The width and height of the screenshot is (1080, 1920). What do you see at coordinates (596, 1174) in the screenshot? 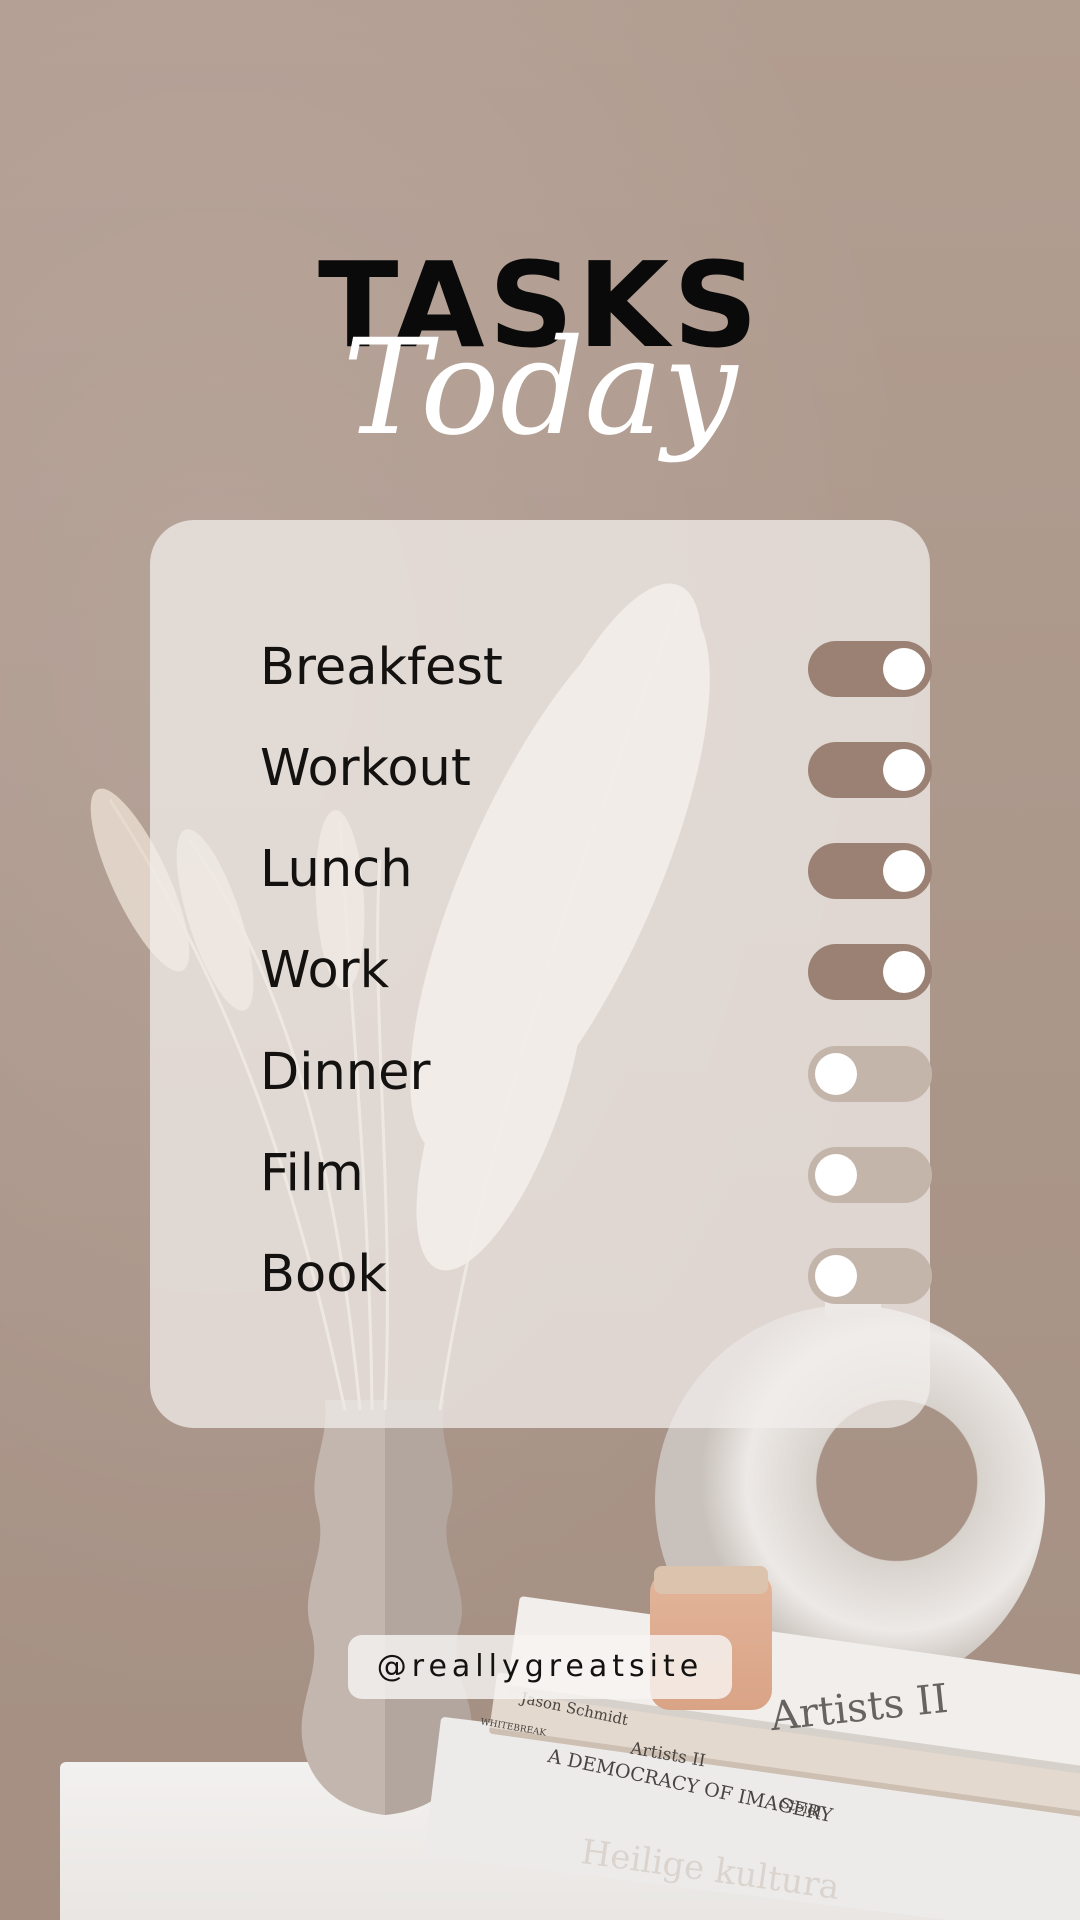
I see `task-row: Film` at bounding box center [596, 1174].